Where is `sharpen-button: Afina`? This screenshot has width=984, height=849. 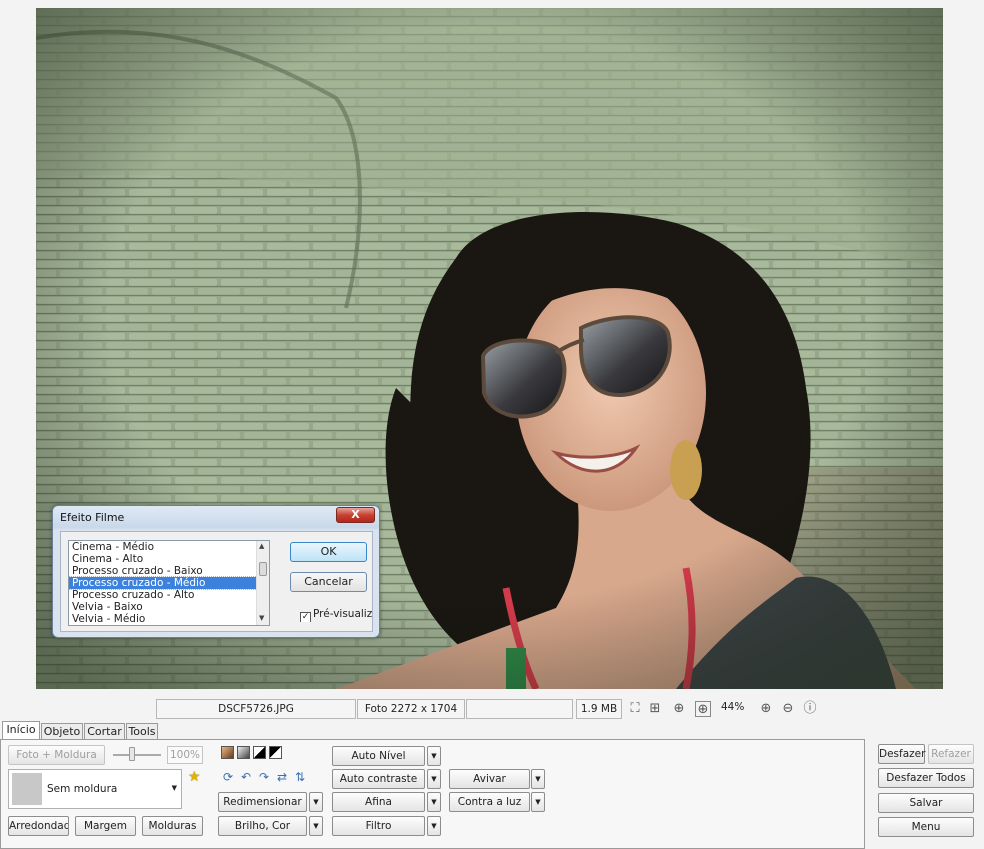
sharpen-button: Afina is located at coordinates (378, 802).